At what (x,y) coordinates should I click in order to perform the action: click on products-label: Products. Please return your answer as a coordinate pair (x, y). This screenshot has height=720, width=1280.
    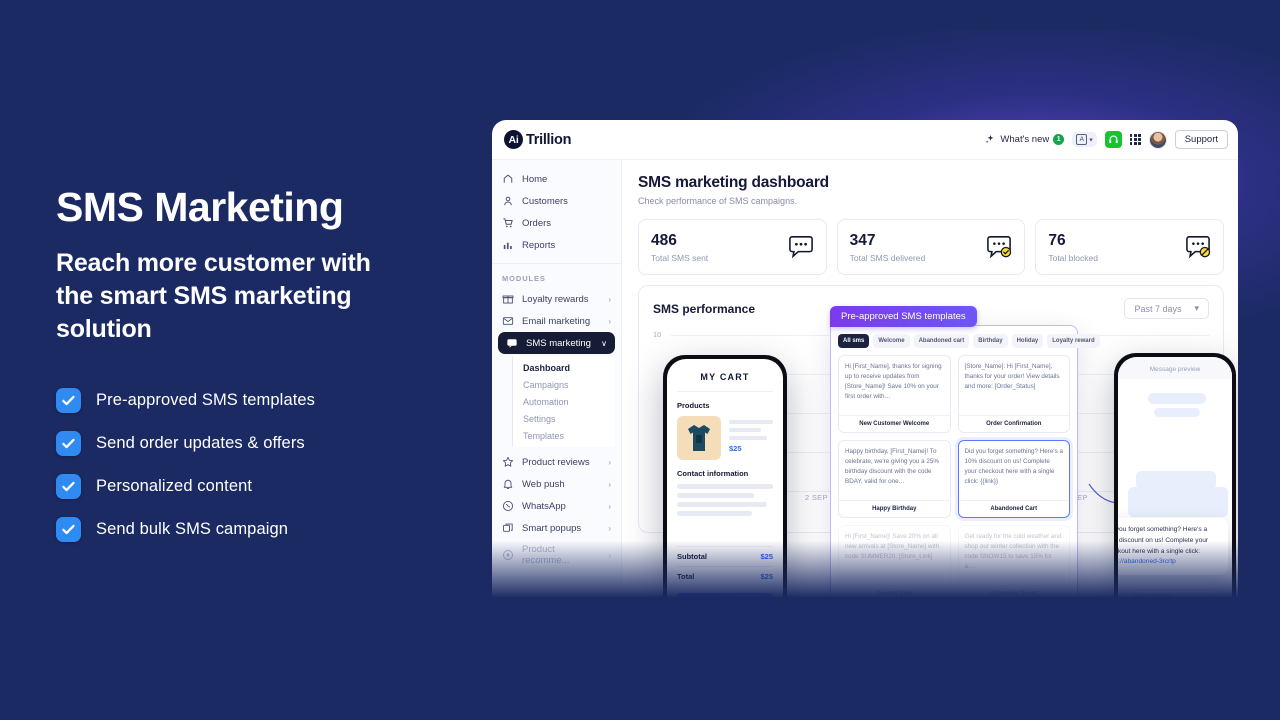
    Looking at the image, I should click on (693, 405).